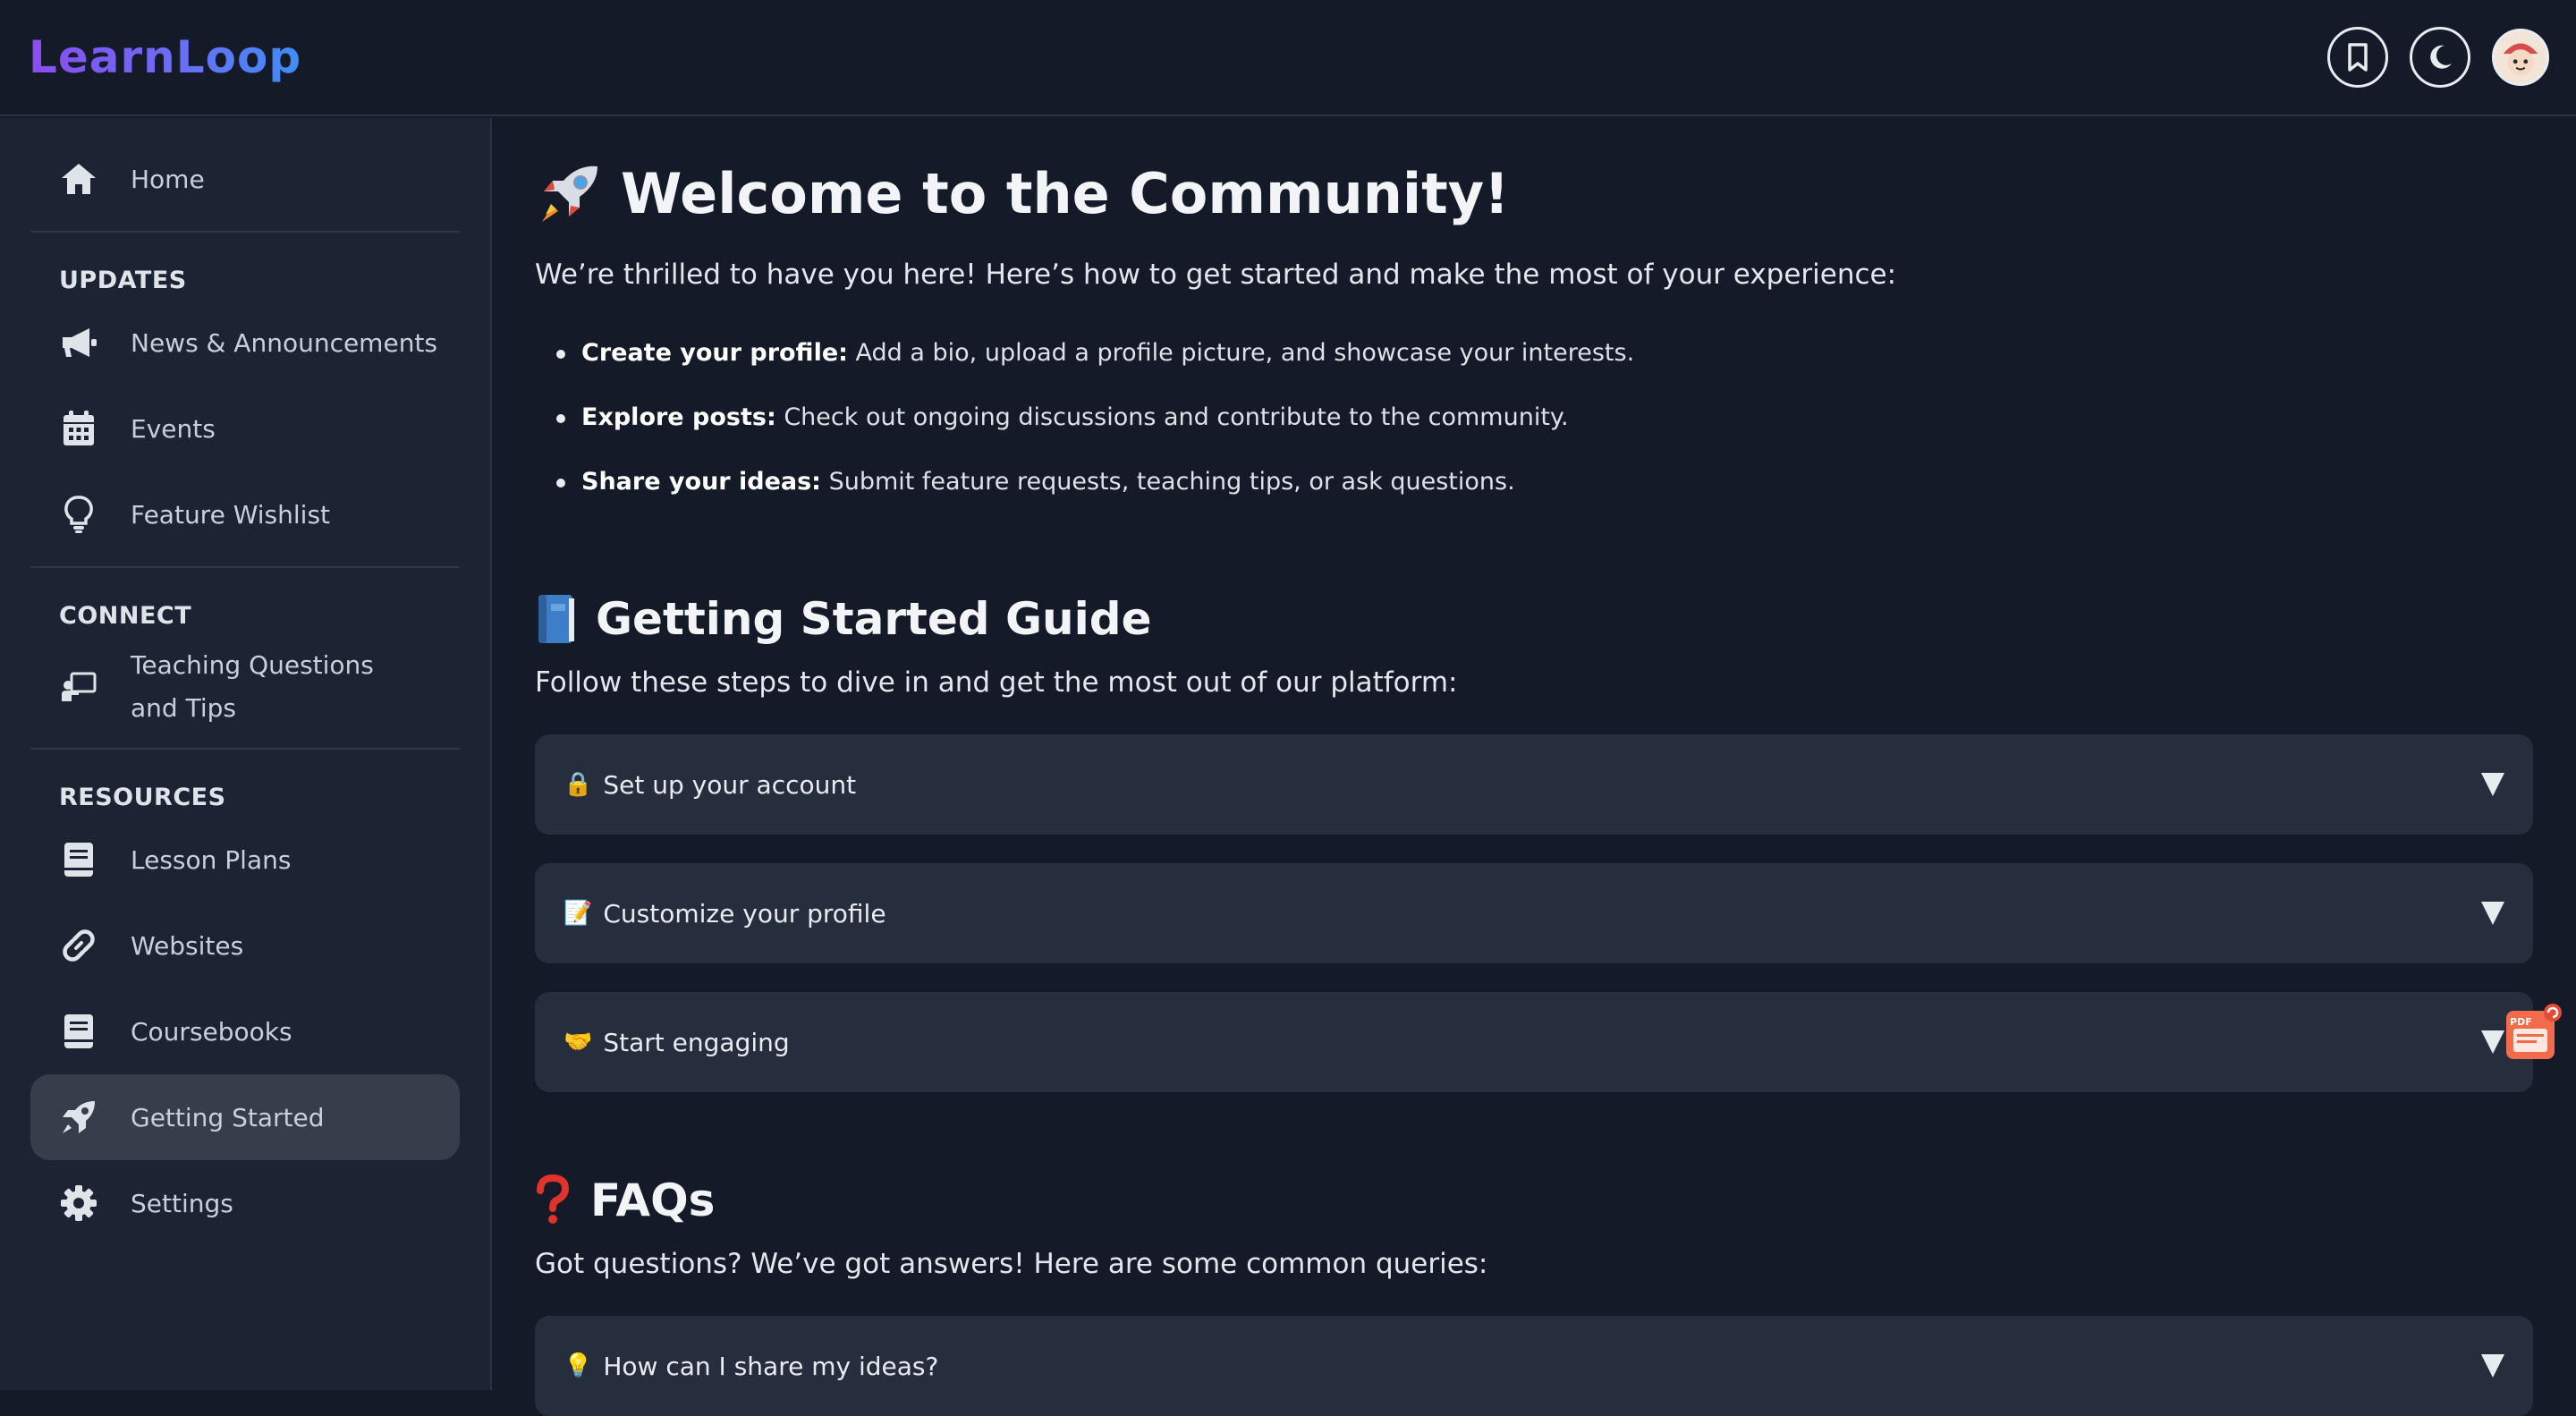 This screenshot has height=1416, width=2576. I want to click on sidebar-item-settings: Settings, so click(245, 1203).